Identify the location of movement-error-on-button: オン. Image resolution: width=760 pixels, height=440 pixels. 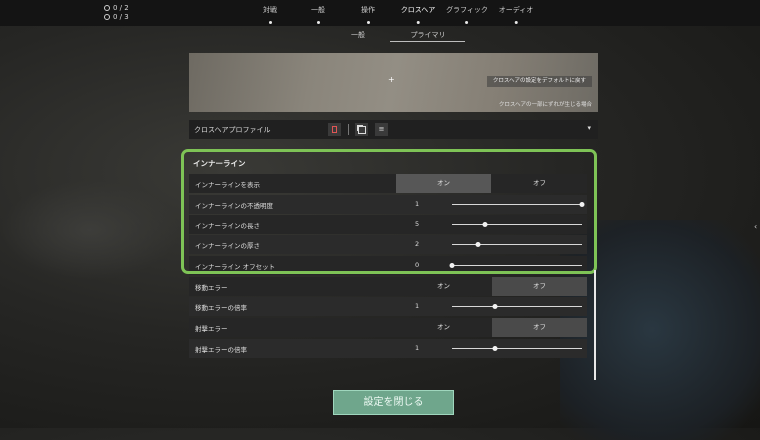
(443, 286).